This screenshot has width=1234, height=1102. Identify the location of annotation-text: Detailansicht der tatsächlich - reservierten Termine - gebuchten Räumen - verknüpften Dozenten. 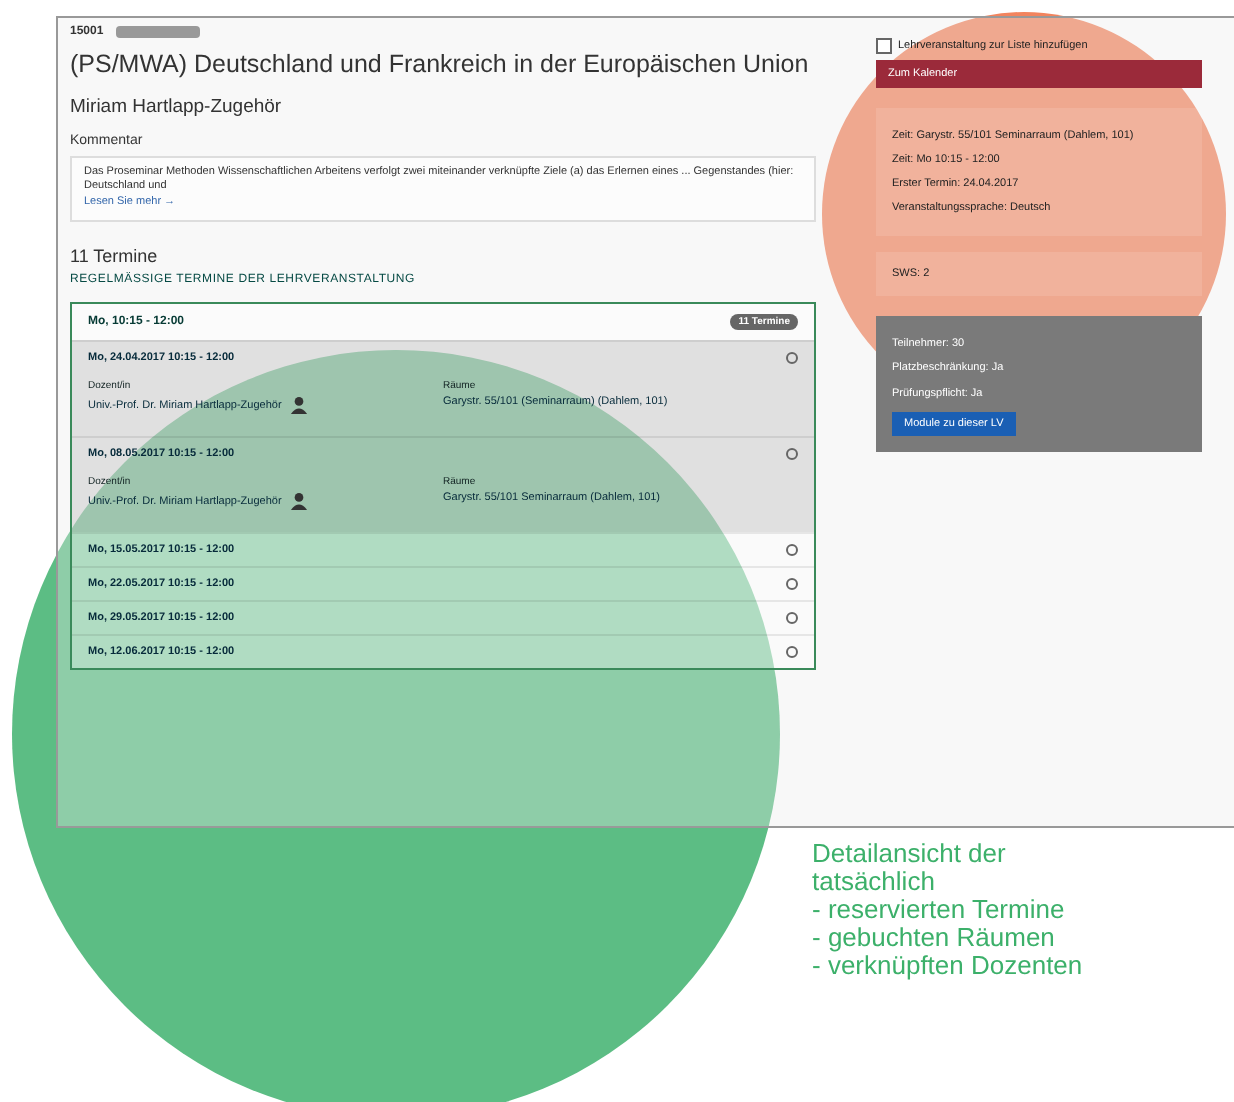
(947, 910).